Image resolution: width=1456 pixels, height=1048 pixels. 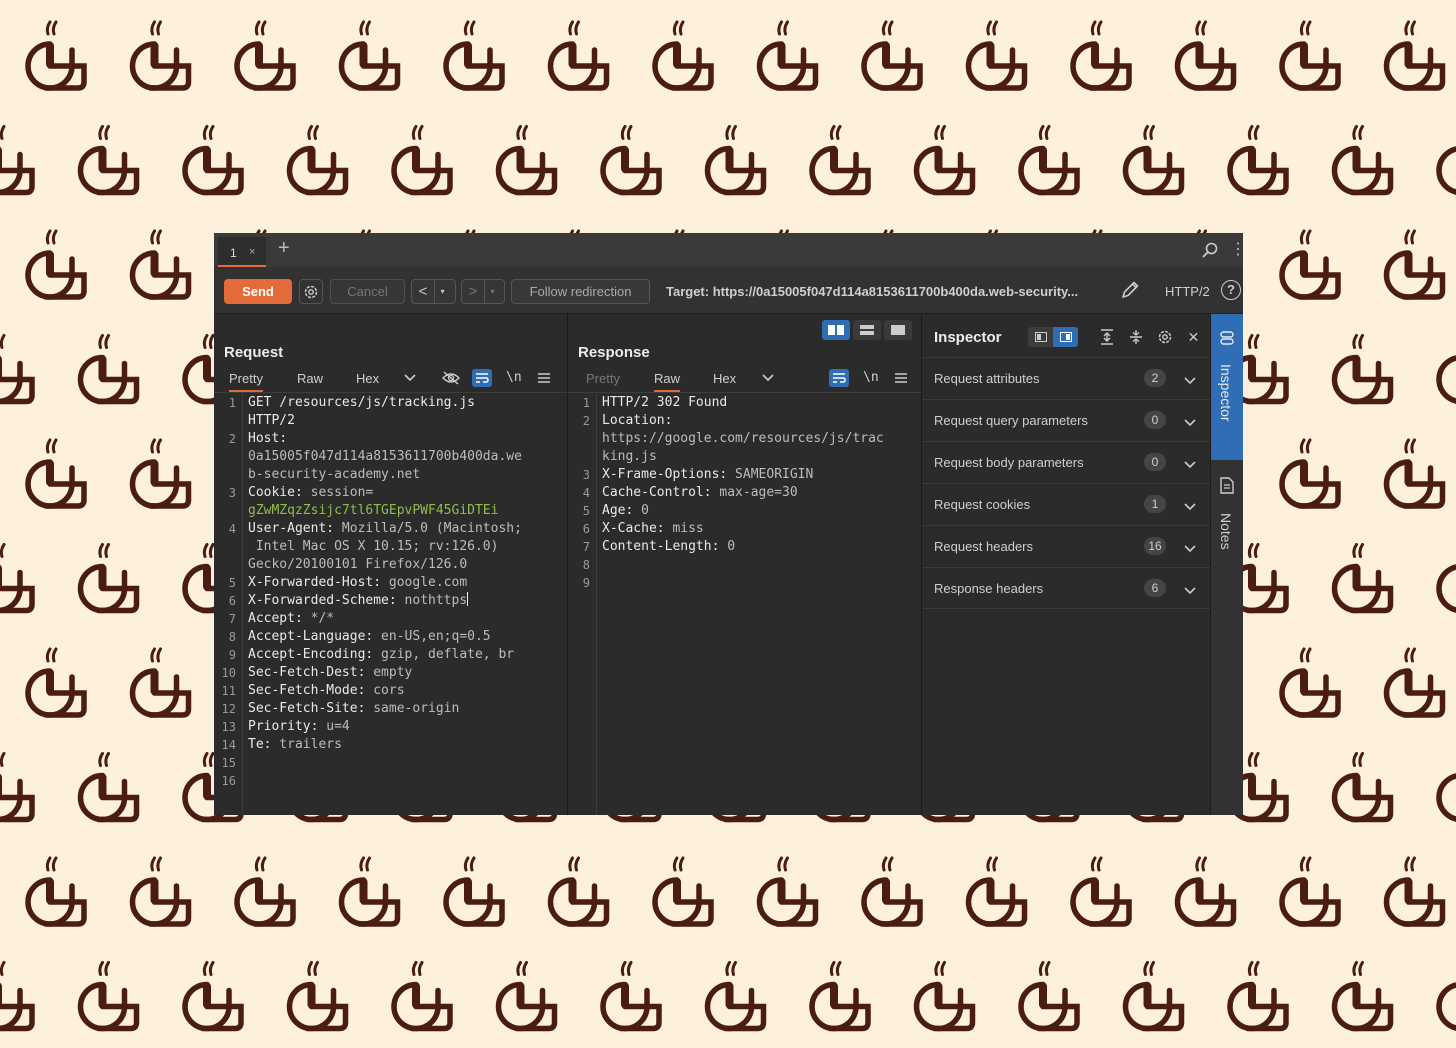 What do you see at coordinates (1231, 290) in the screenshot?
I see `help-icon: ?` at bounding box center [1231, 290].